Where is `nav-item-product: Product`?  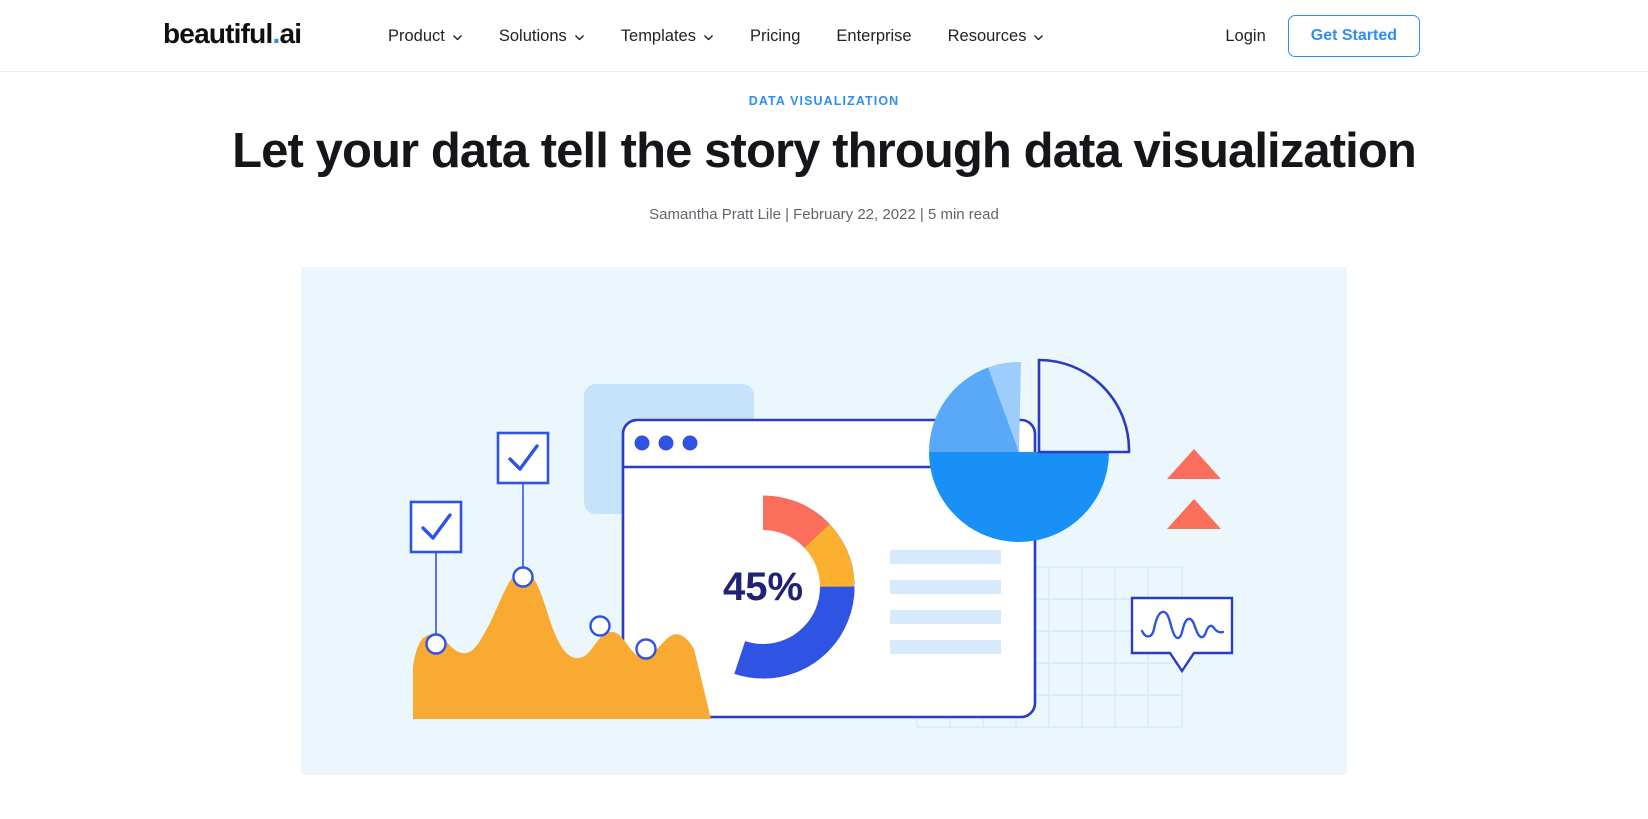 nav-item-product: Product is located at coordinates (430, 36).